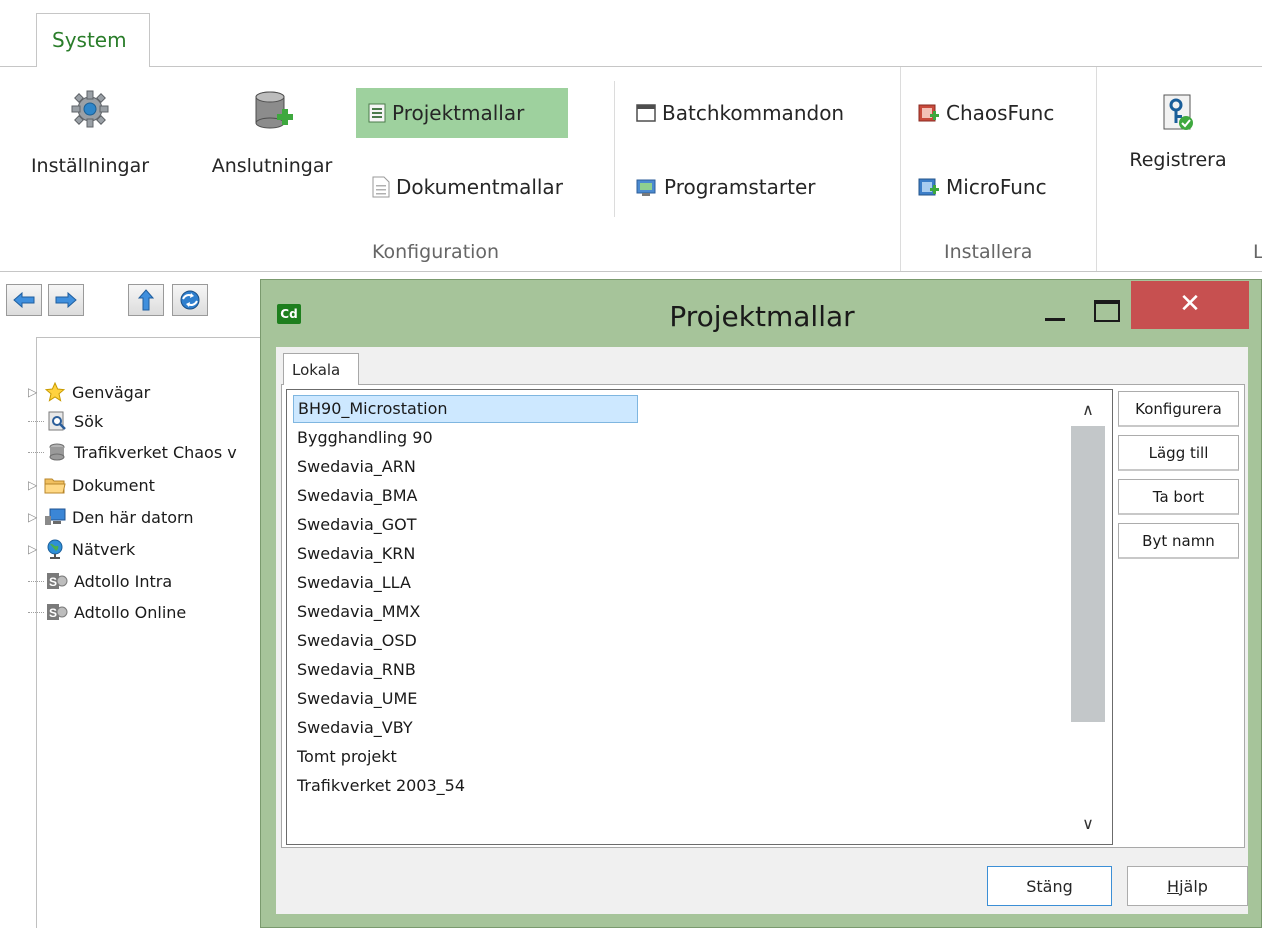 The height and width of the screenshot is (928, 1262). What do you see at coordinates (356, 612) in the screenshot?
I see `list-item: Swedavia_MMX` at bounding box center [356, 612].